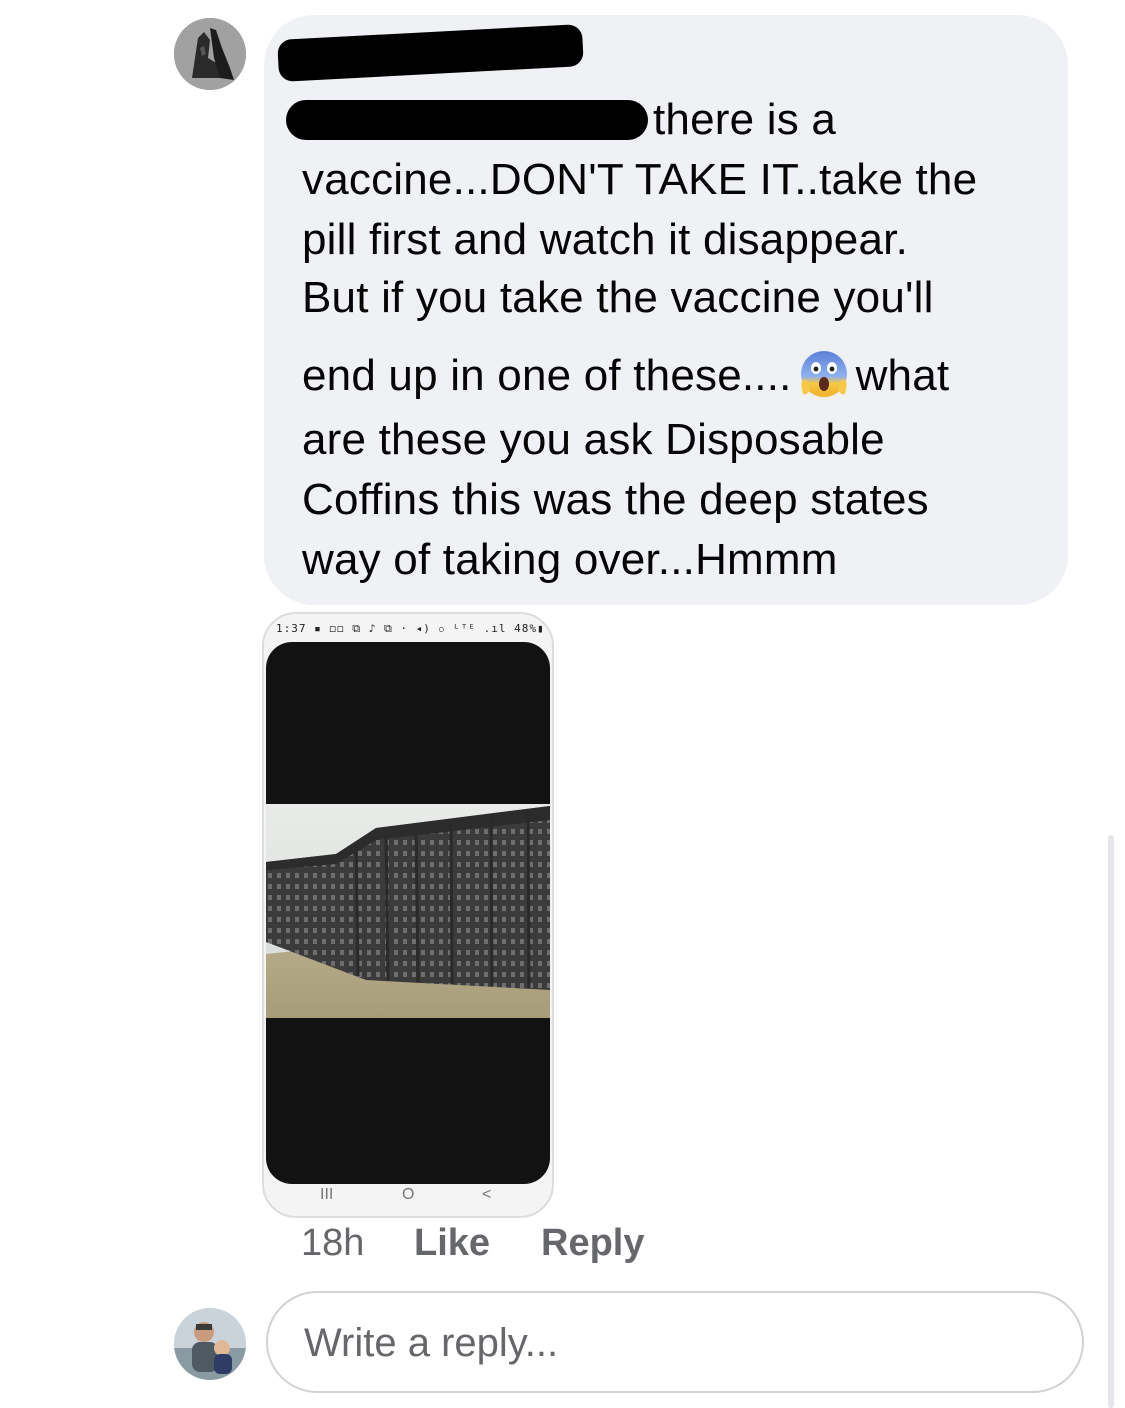 The image size is (1125, 1408). What do you see at coordinates (570, 559) in the screenshot?
I see `comment-text-line-8: way of taking over...Hmmm` at bounding box center [570, 559].